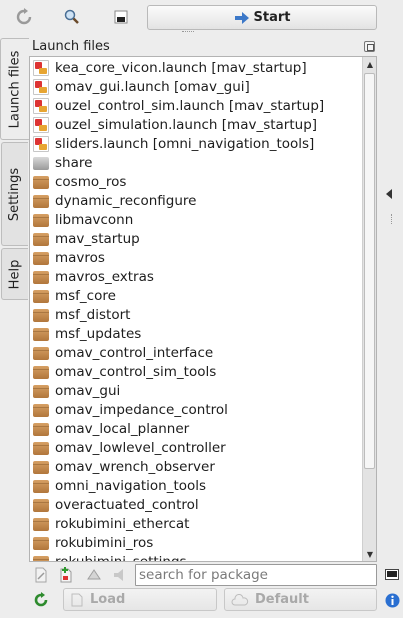 The image size is (403, 618). I want to click on scrollbar-thumb, so click(369, 271).